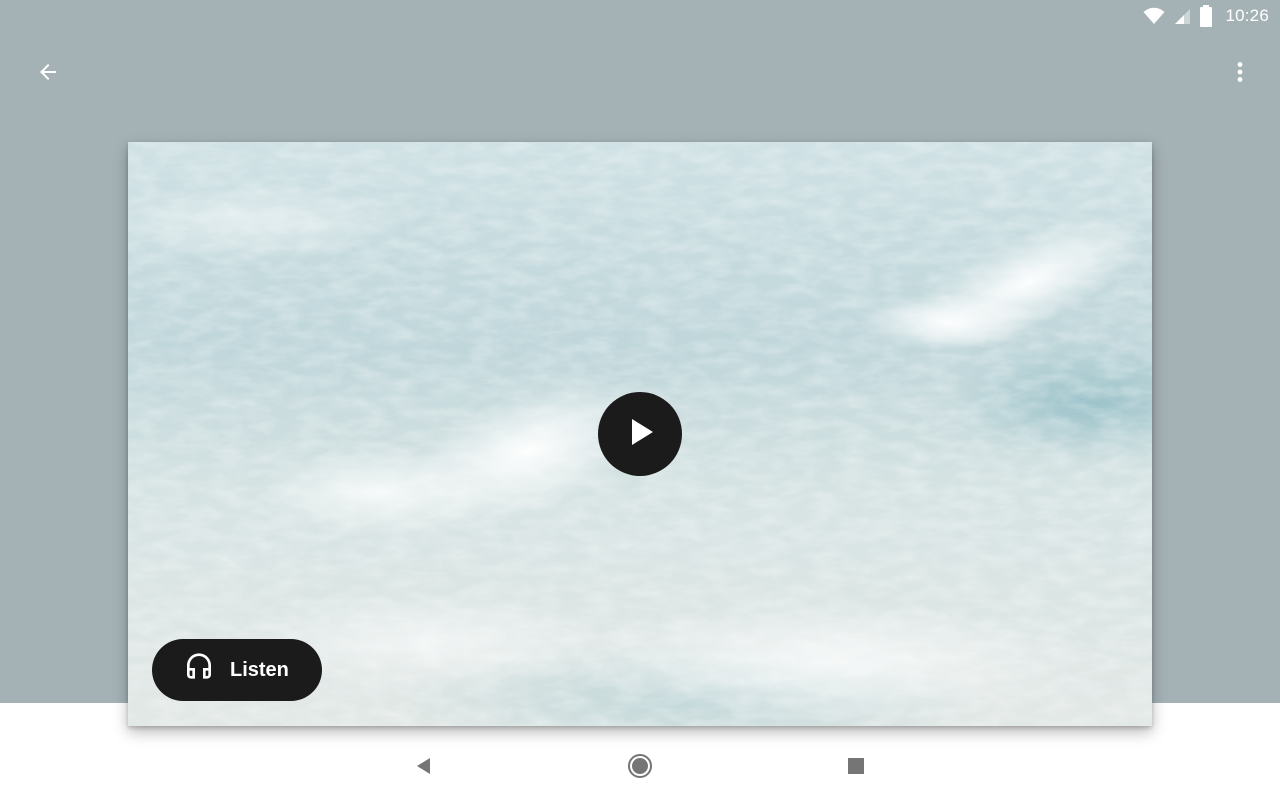 This screenshot has height=800, width=1280. I want to click on headphones-icon, so click(199, 670).